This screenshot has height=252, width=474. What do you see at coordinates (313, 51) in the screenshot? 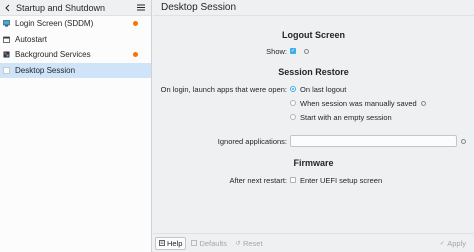
I see `show-logout-row: Show: ✓` at bounding box center [313, 51].